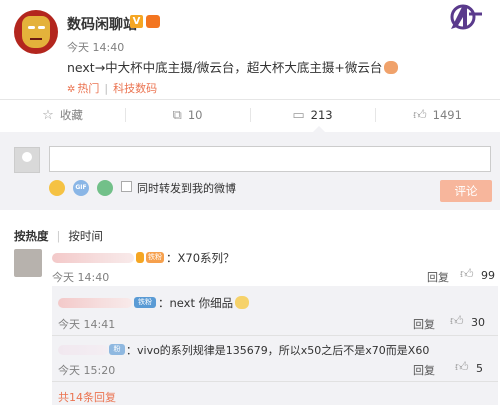  I want to click on member-badge-icon, so click(153, 21).